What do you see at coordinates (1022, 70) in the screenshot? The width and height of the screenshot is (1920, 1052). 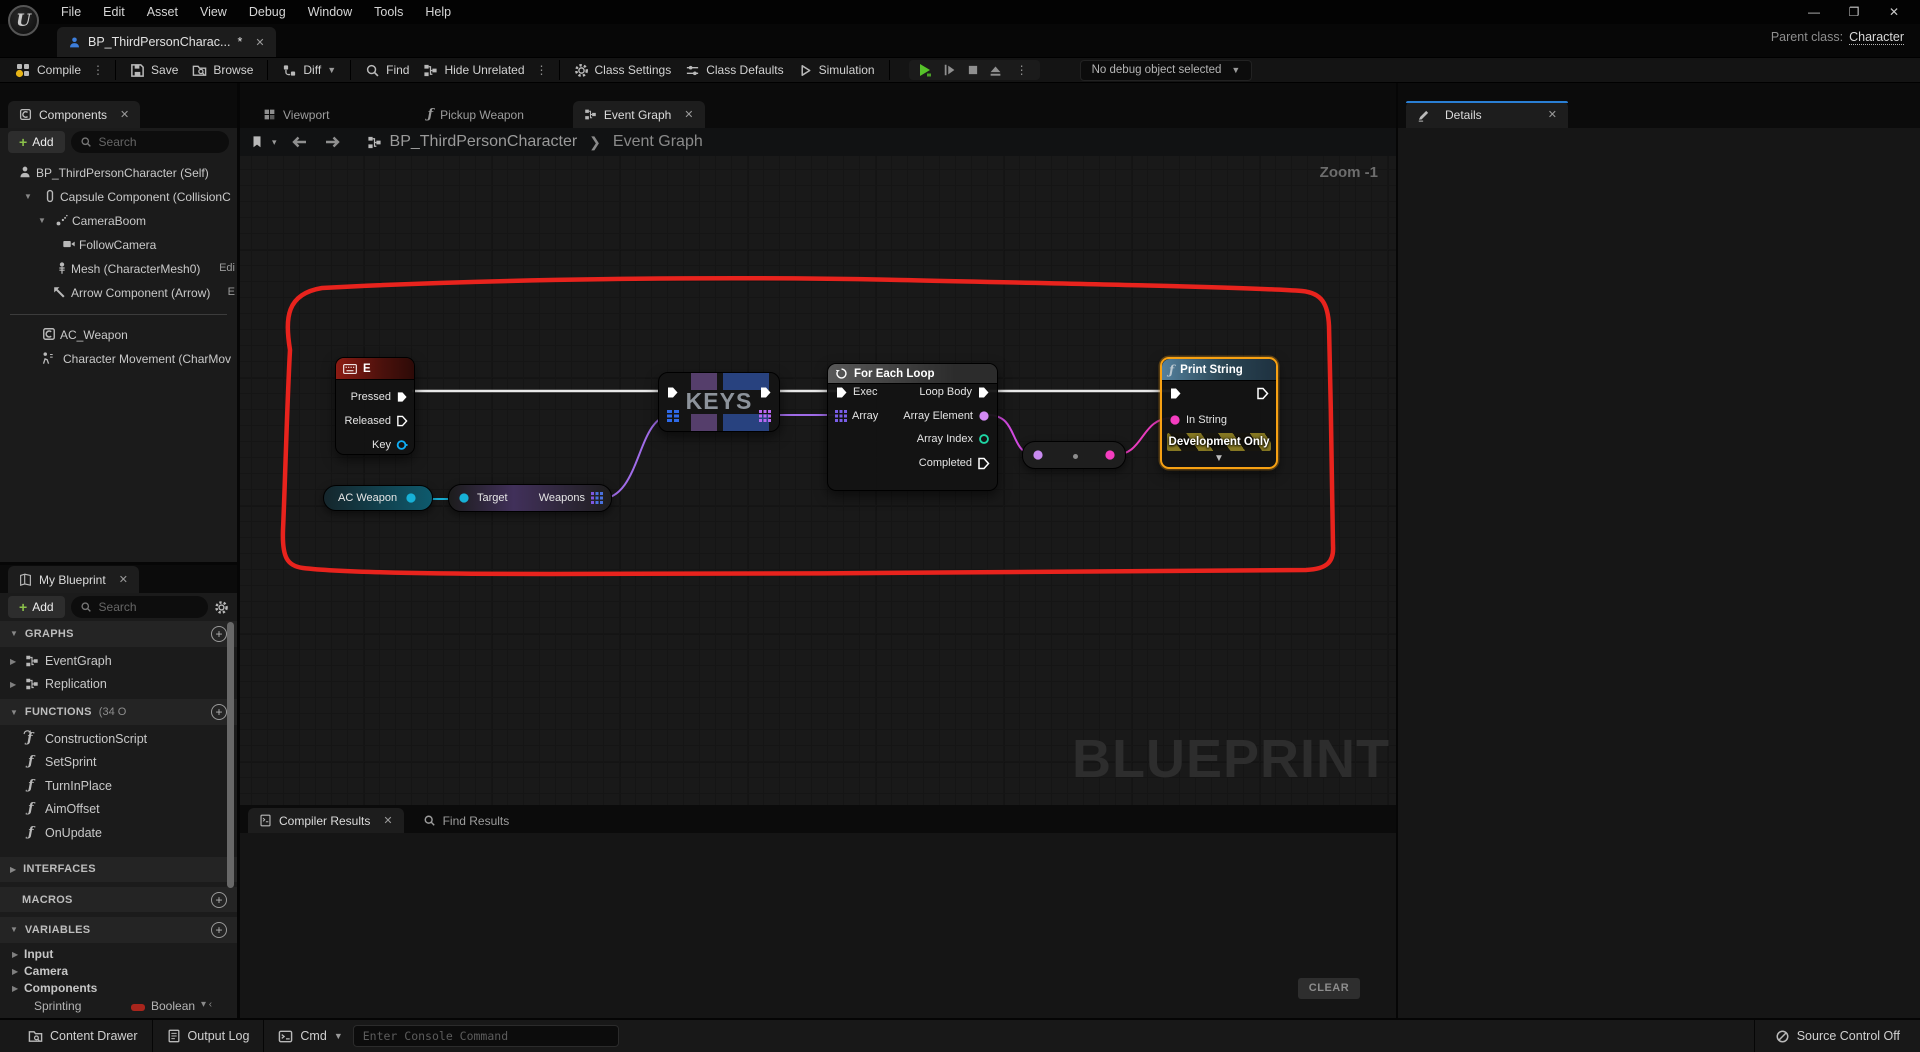 I see `play-options-icon: ⋮` at bounding box center [1022, 70].